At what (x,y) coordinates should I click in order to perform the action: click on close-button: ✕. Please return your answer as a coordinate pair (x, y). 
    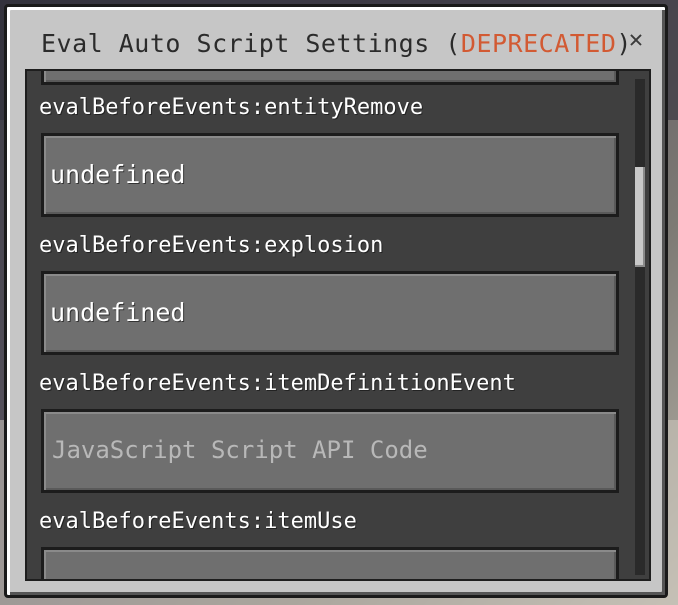
    Looking at the image, I should click on (636, 39).